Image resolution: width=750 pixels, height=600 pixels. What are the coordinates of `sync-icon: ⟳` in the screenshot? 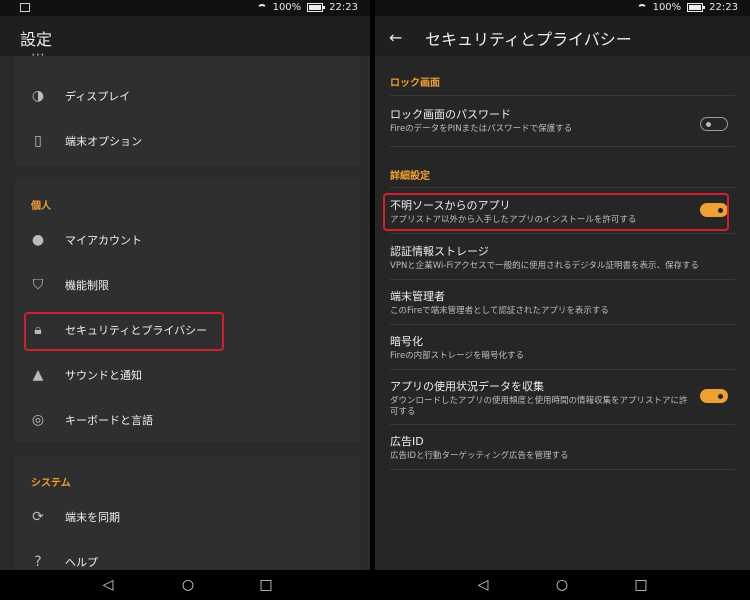 It's located at (38, 517).